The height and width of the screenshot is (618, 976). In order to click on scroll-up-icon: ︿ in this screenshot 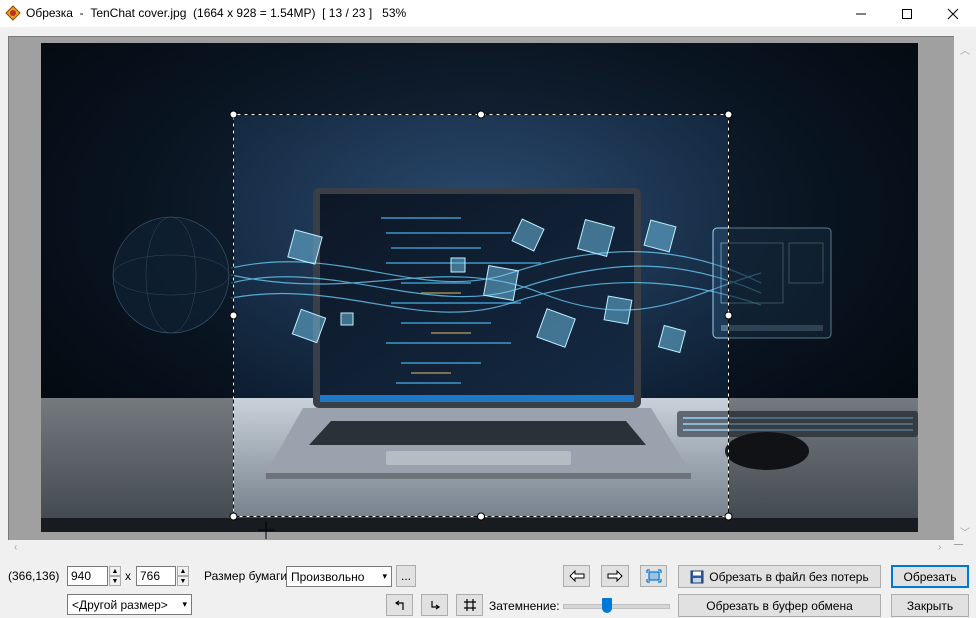, I will do `click(965, 49)`.